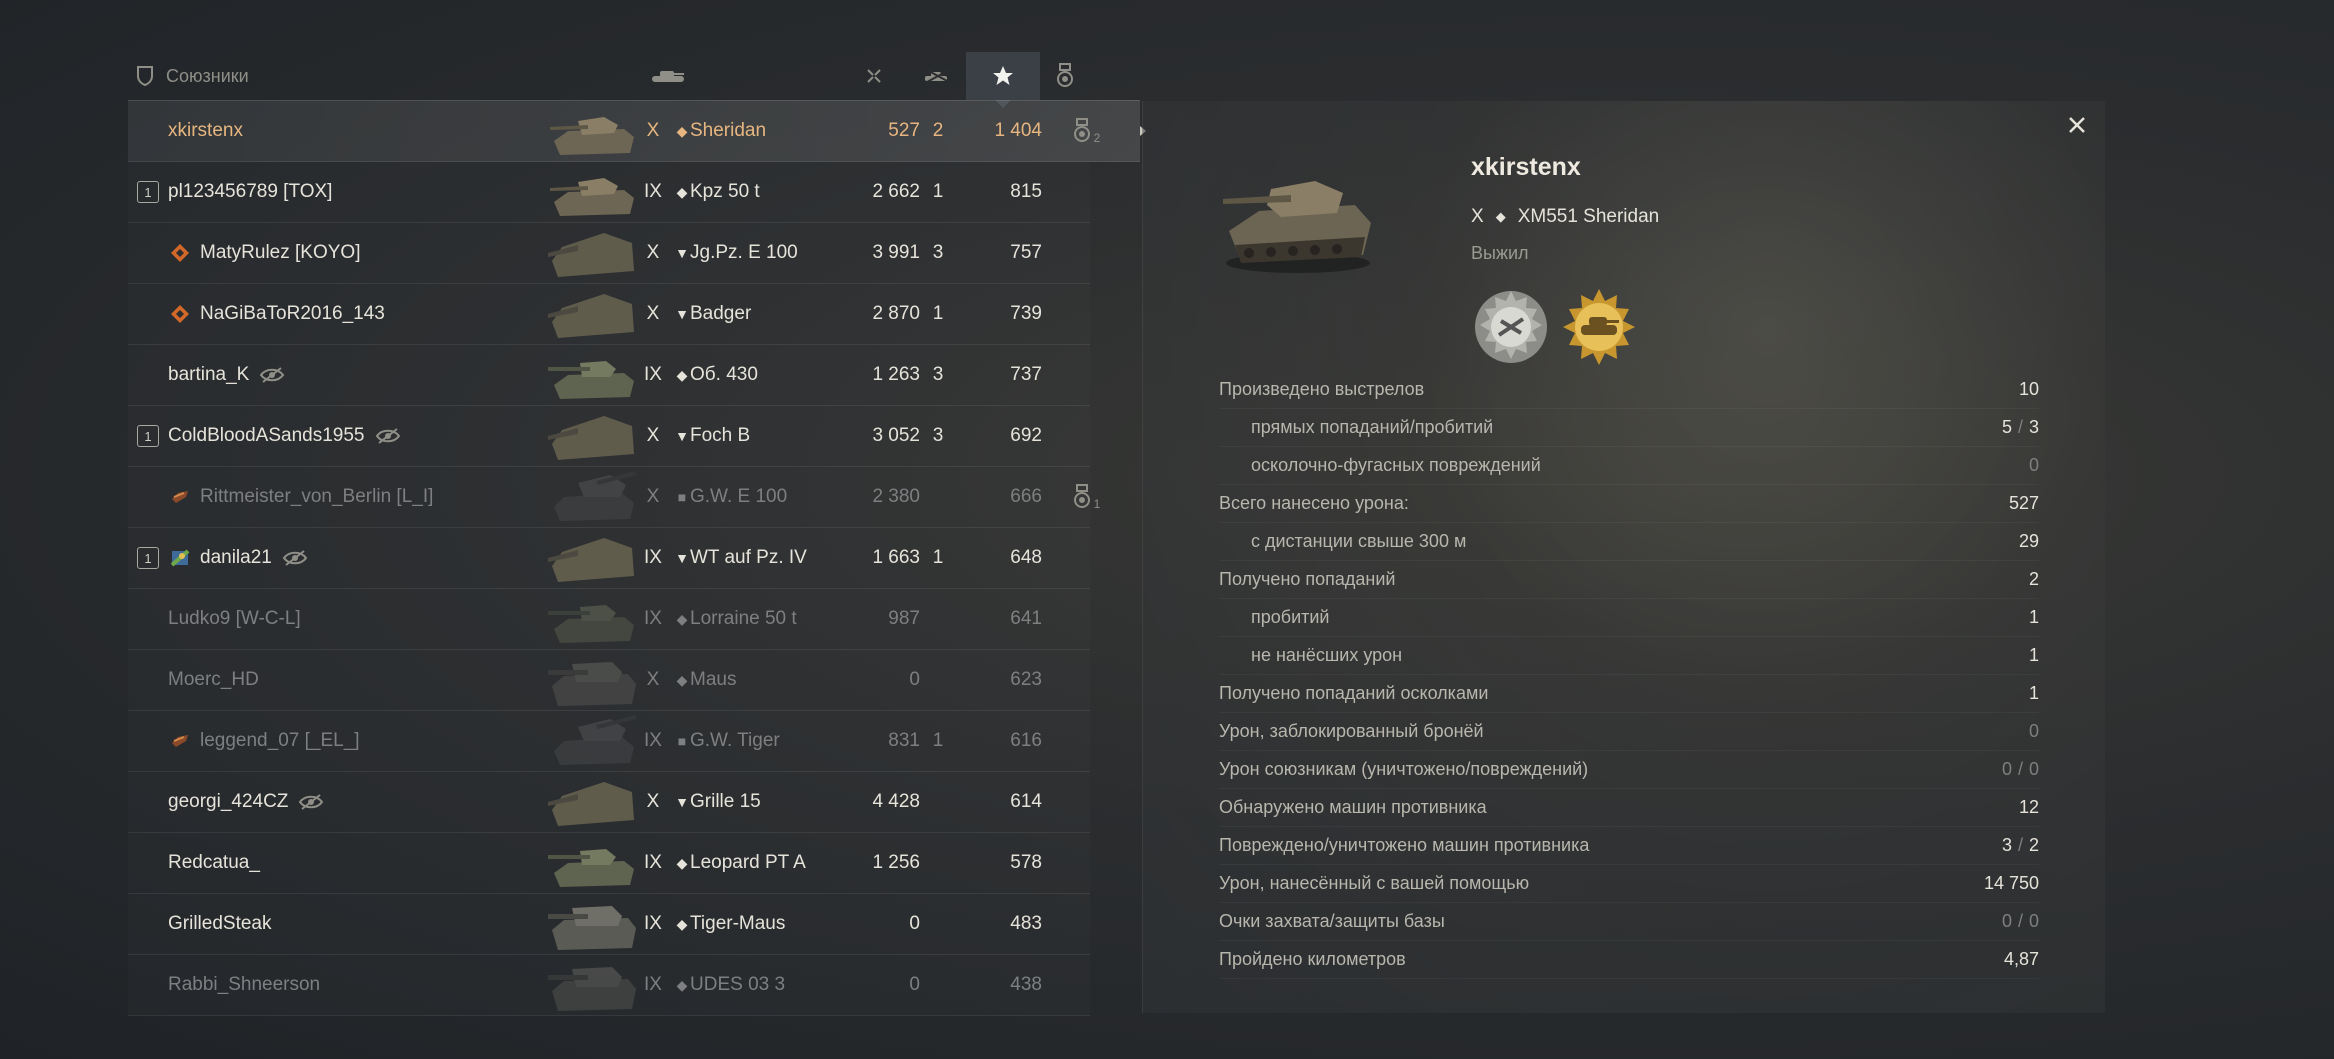 The width and height of the screenshot is (2334, 1059). Describe the element at coordinates (1026, 557) in the screenshot. I see `xp-value: 648` at that location.